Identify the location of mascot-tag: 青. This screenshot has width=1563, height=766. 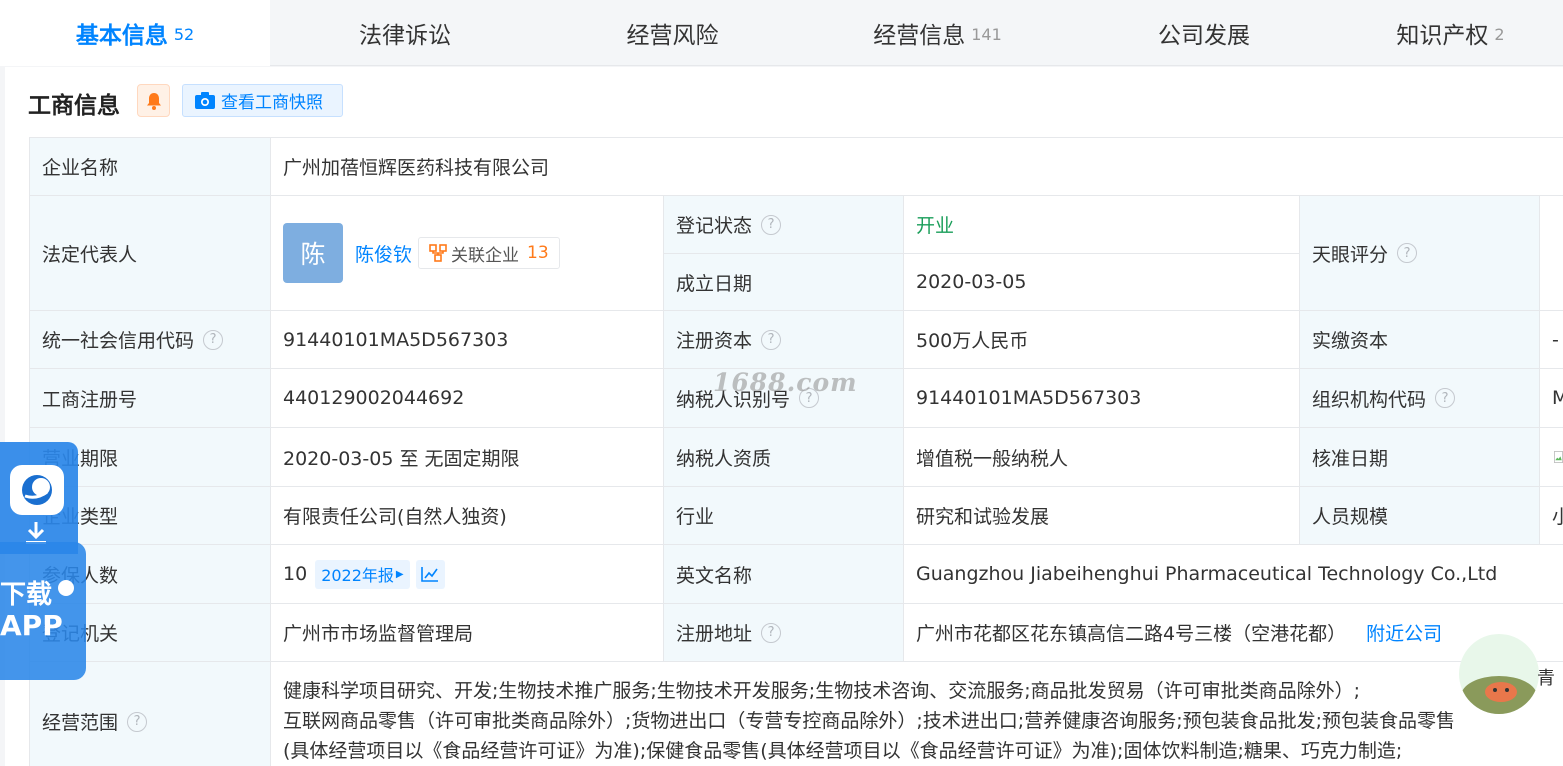
(1546, 678).